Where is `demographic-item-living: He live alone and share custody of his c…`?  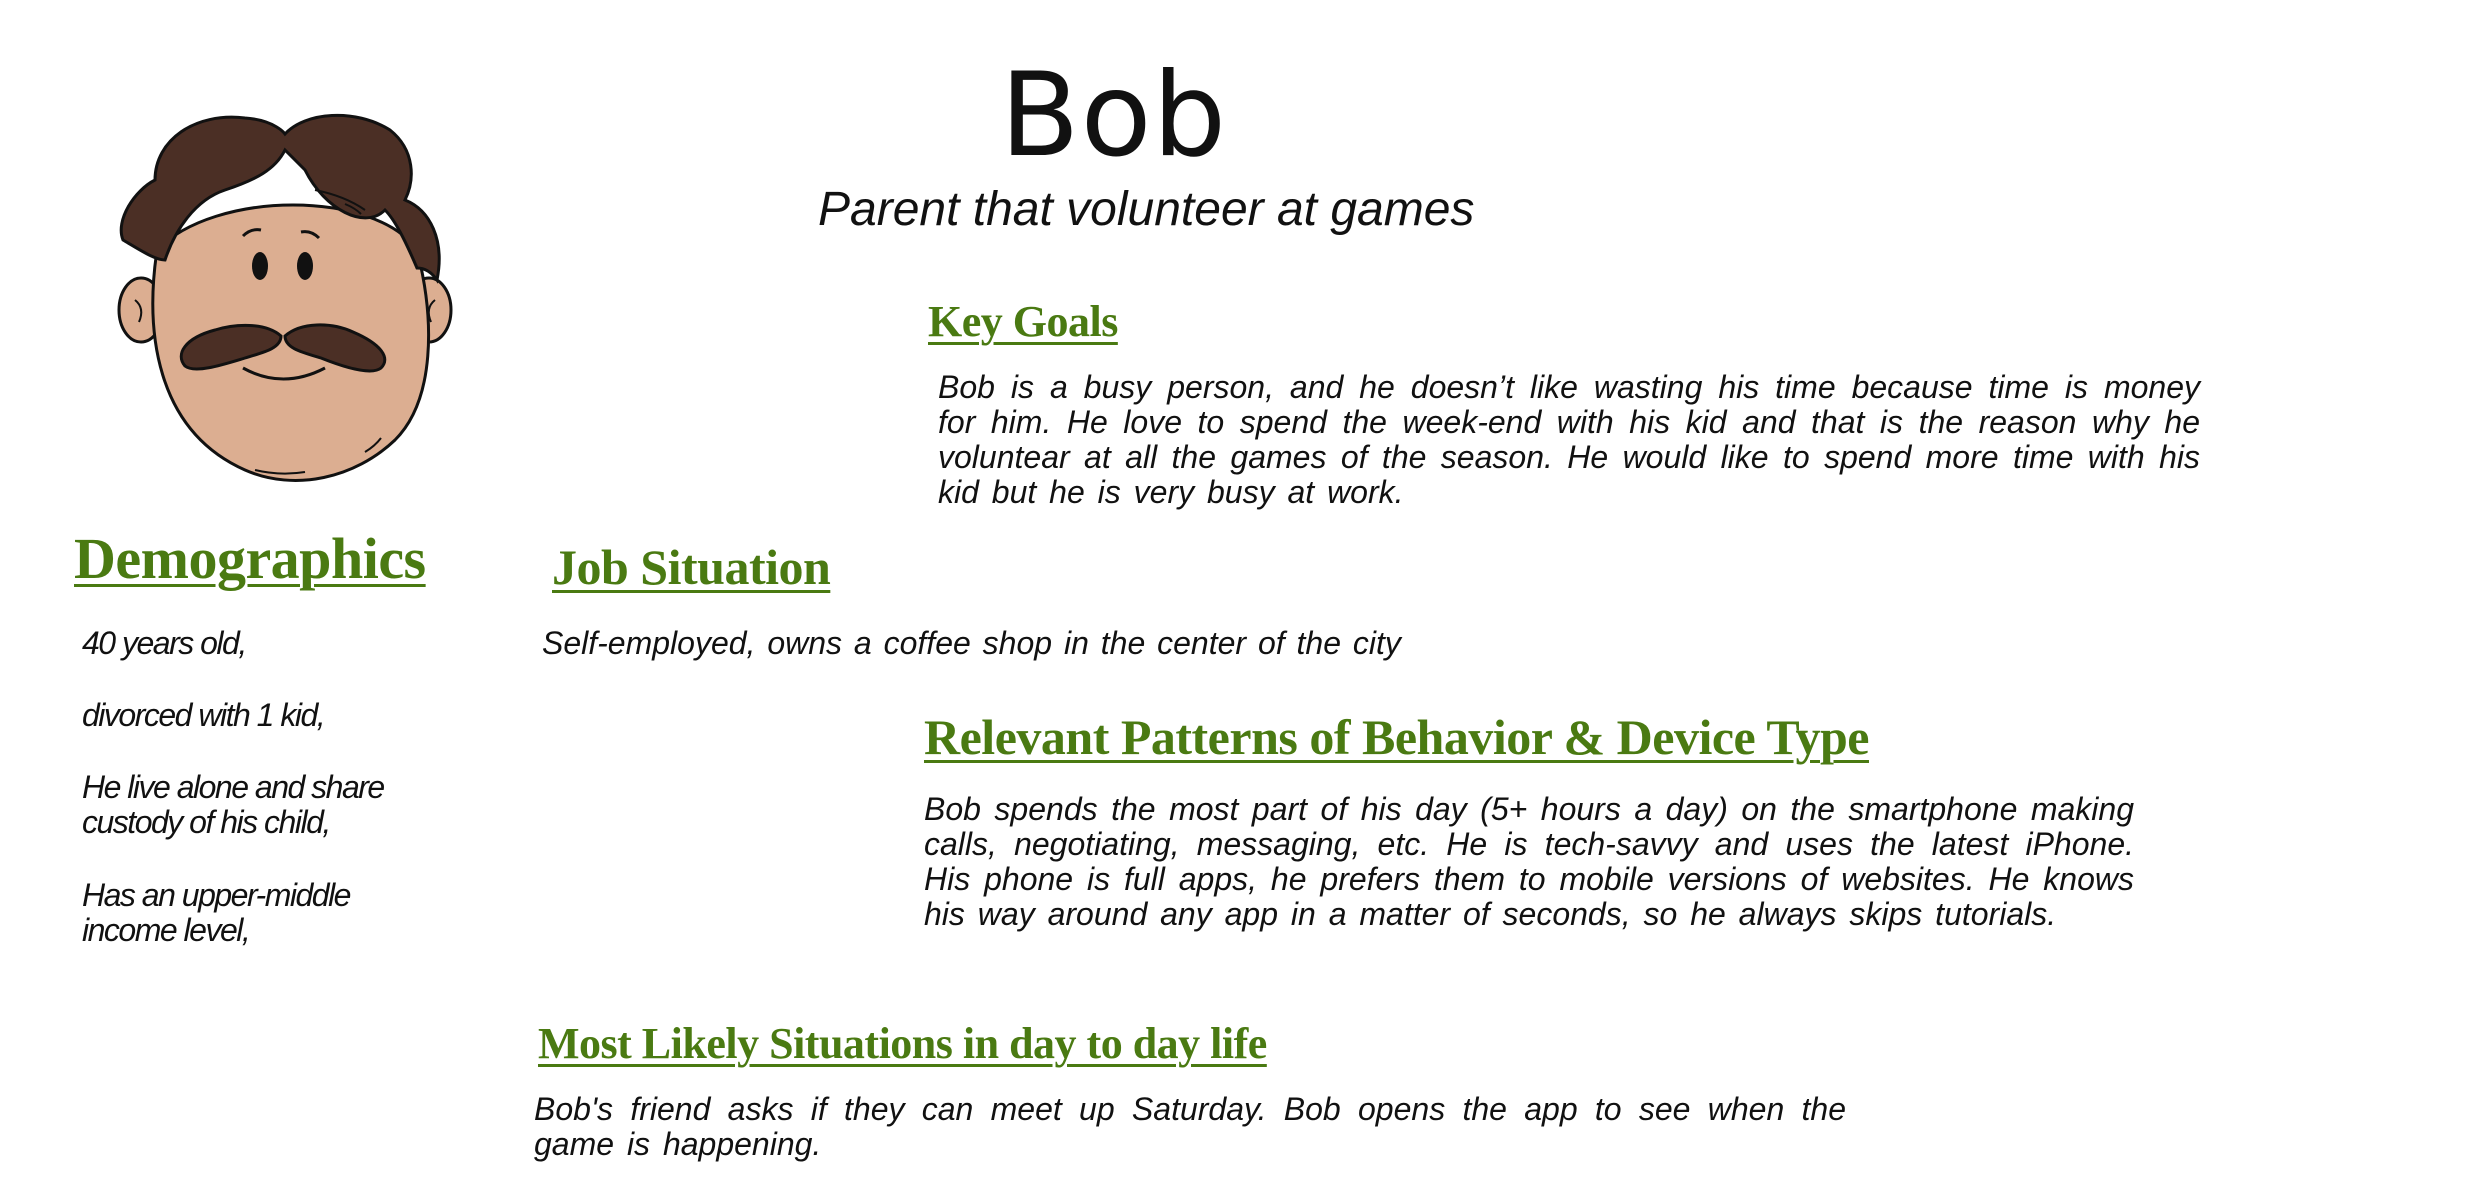 demographic-item-living: He live alone and share custody of his c… is located at coordinates (233, 804).